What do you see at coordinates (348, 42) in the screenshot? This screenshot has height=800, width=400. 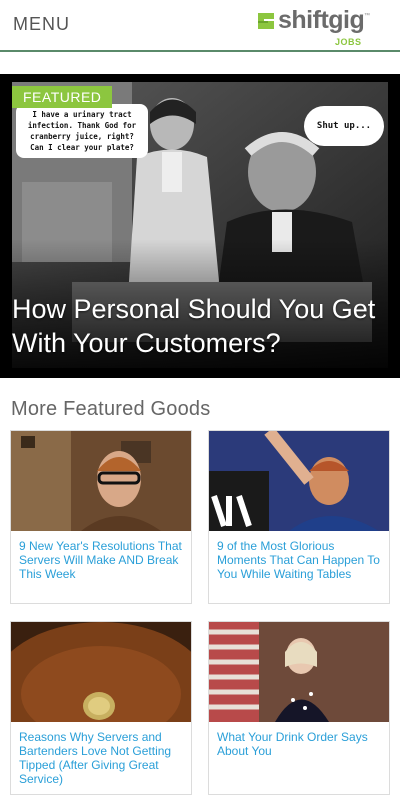 I see `logo-subtitle: JOBS` at bounding box center [348, 42].